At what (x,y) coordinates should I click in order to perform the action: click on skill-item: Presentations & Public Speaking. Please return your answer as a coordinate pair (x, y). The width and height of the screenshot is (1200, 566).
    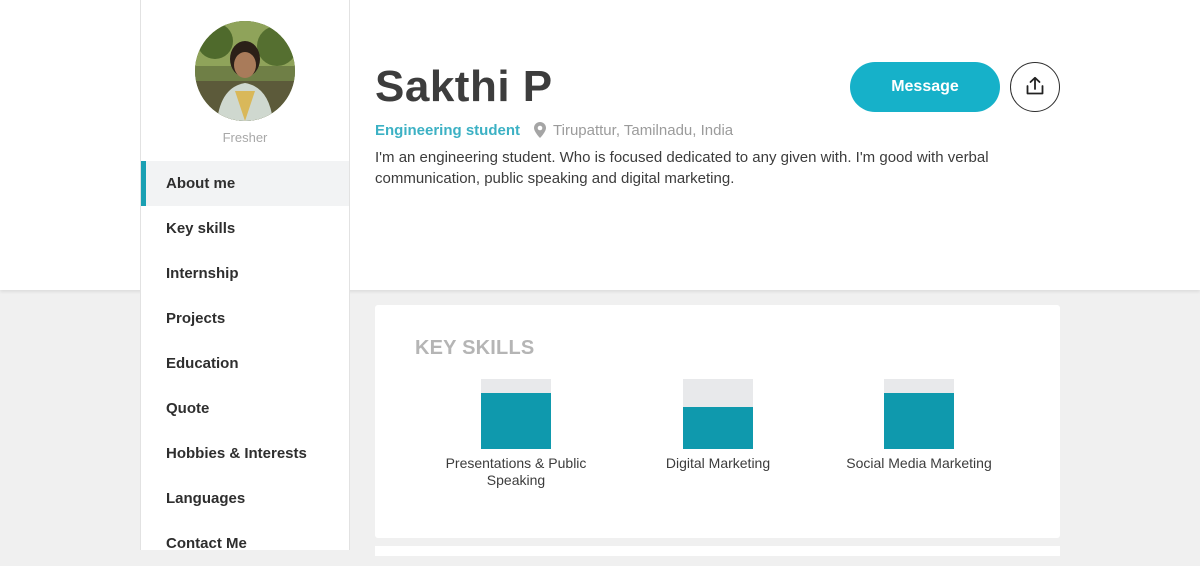
    Looking at the image, I should click on (516, 434).